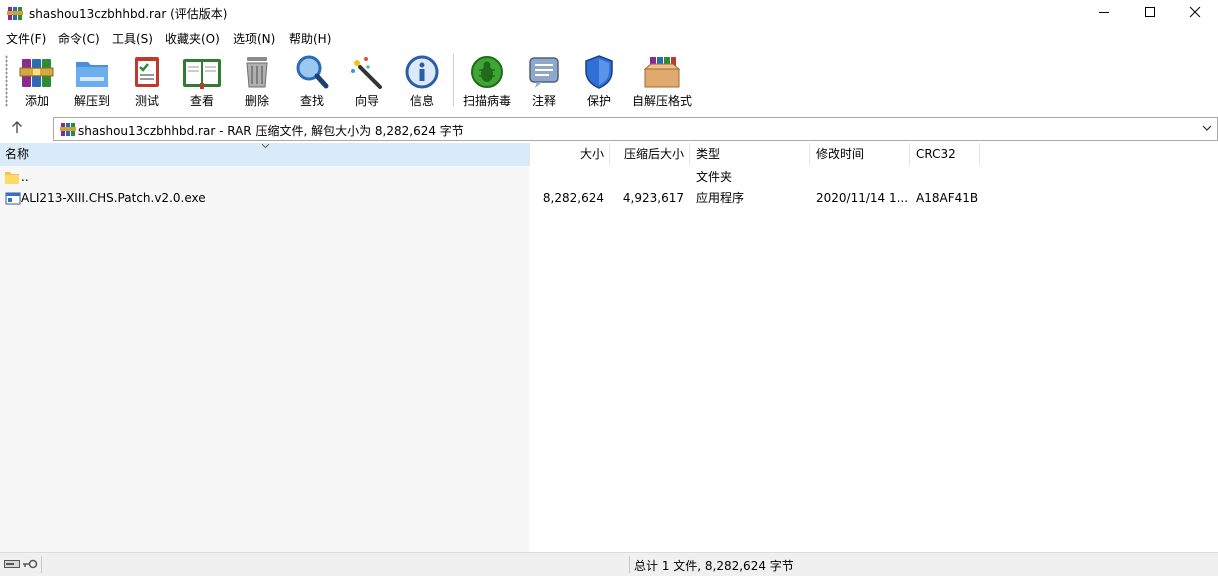  I want to click on minimize-button, so click(1104, 12).